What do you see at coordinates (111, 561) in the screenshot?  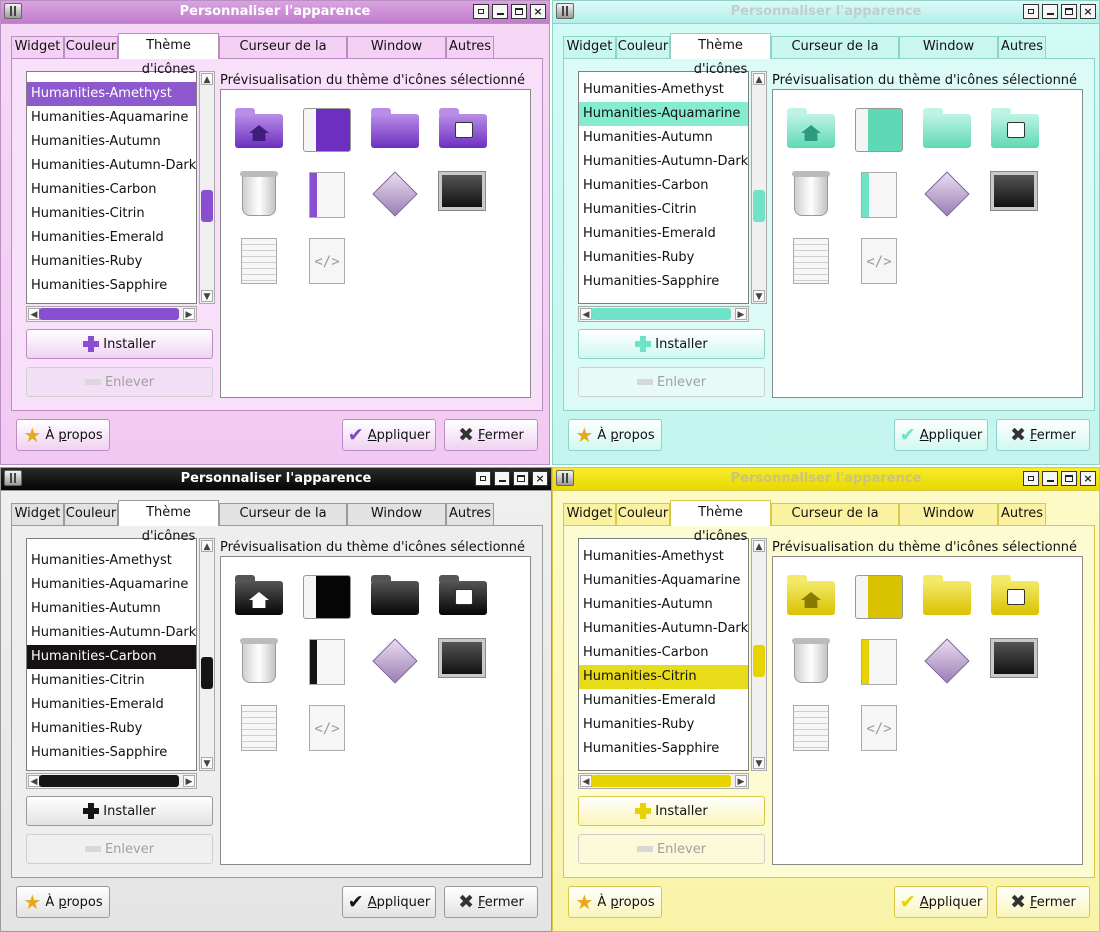 I see `list-item: Humanities-Amethyst` at bounding box center [111, 561].